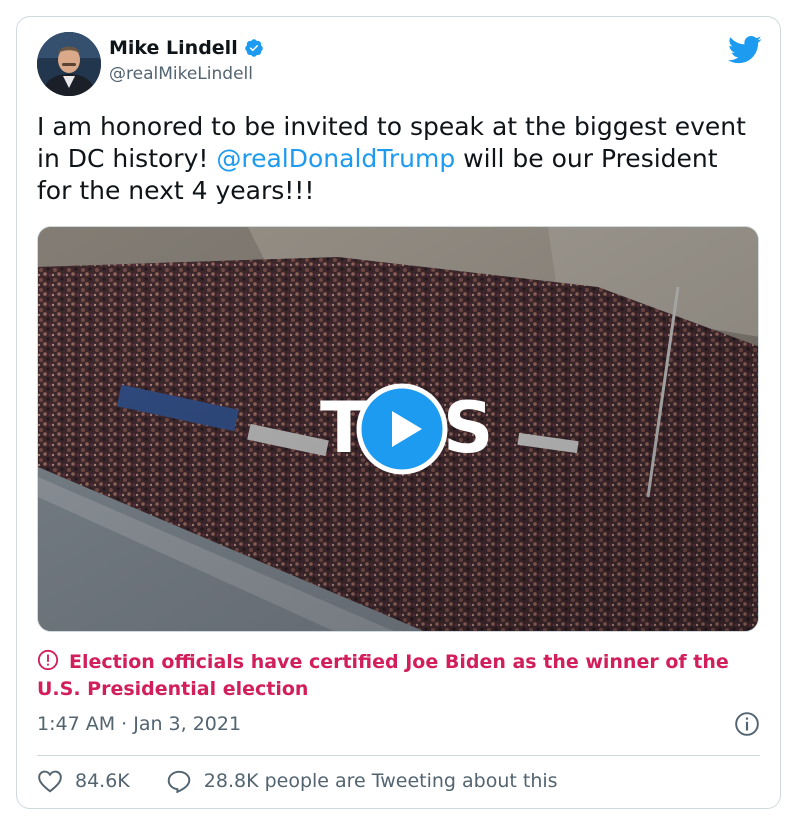  I want to click on author-handle: @realMikeLindell, so click(181, 74).